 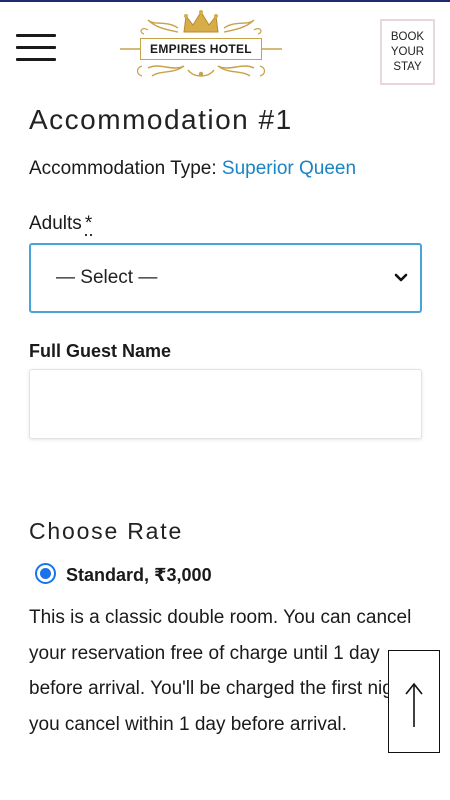 What do you see at coordinates (225, 278) in the screenshot?
I see `adults-select: — Select —` at bounding box center [225, 278].